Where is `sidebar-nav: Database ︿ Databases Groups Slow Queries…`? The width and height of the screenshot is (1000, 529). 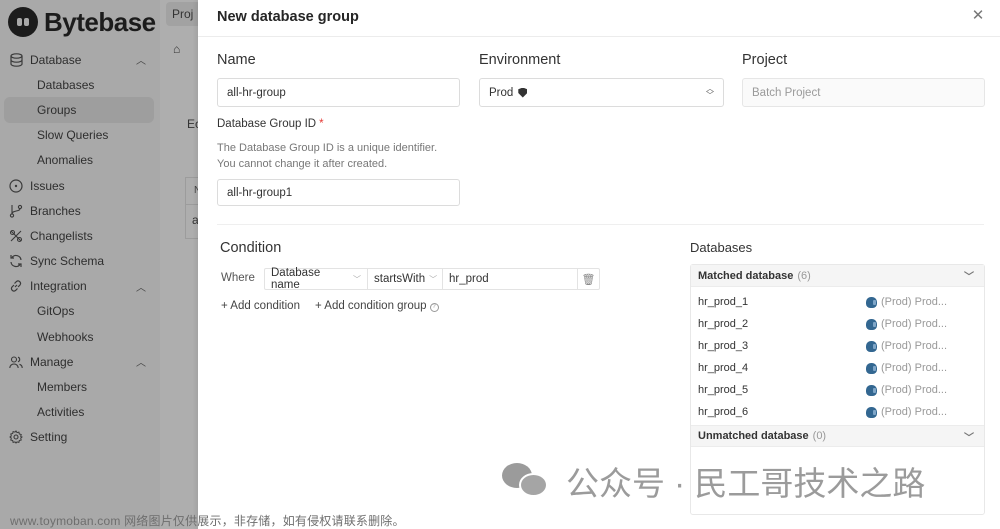 sidebar-nav: Database ︿ Databases Groups Slow Queries… is located at coordinates (80, 248).